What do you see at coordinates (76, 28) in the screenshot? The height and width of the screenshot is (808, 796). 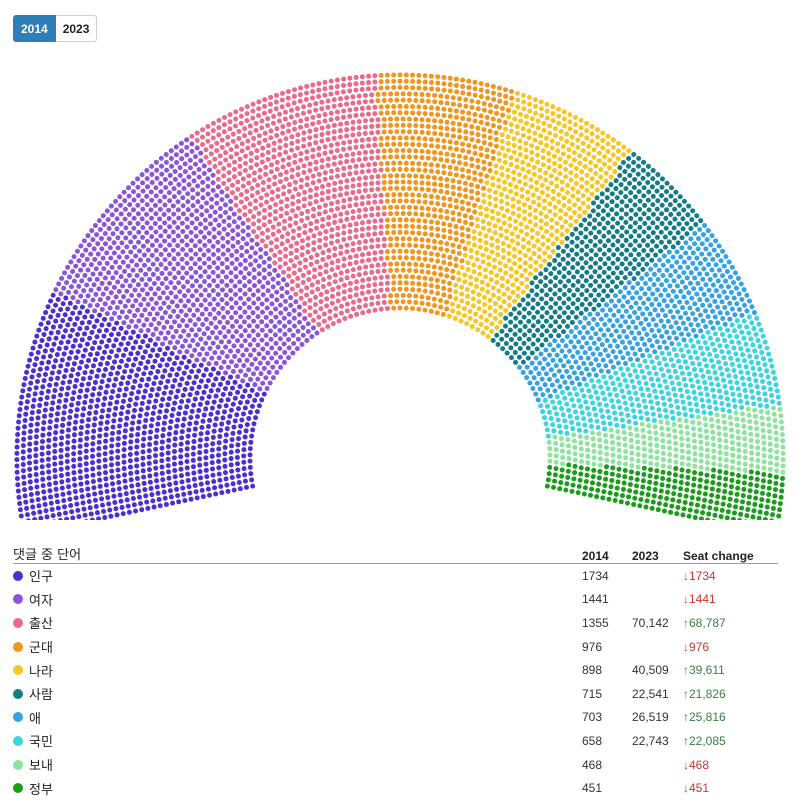 I see `year-2023-button: 2023` at bounding box center [76, 28].